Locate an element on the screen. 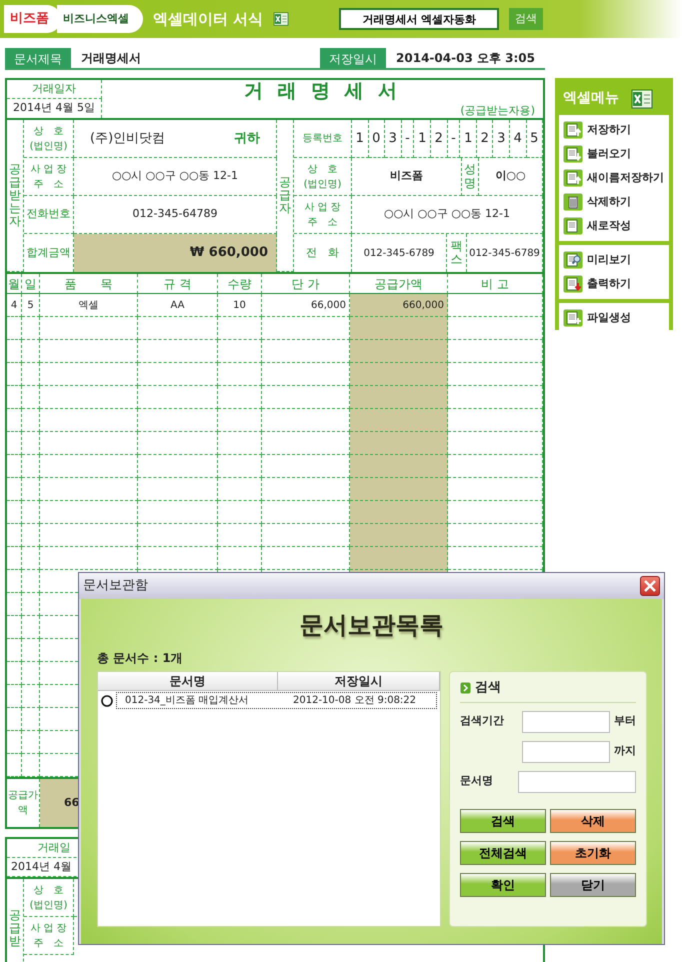  menu-item: 새이름저장하기 is located at coordinates (614, 178).